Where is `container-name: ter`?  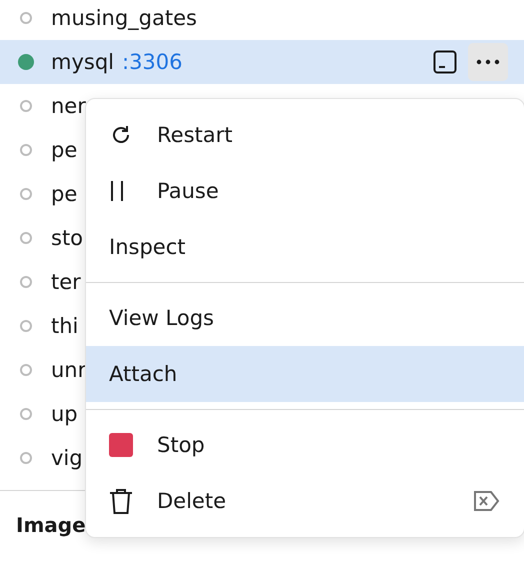
container-name: ter is located at coordinates (66, 282).